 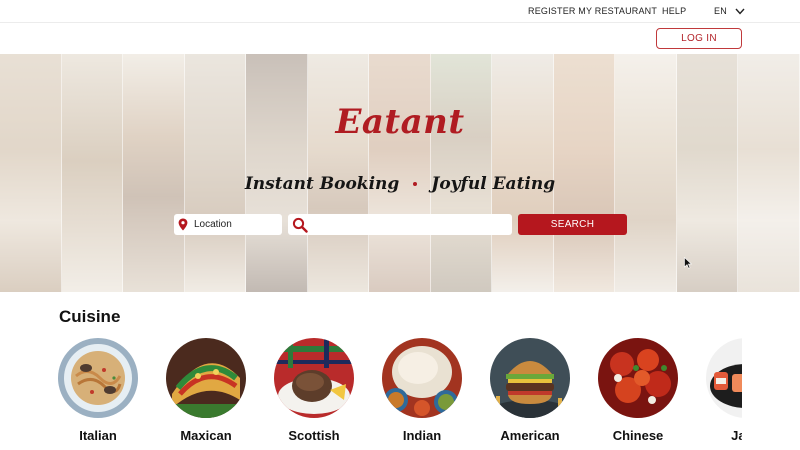 I want to click on cuisine-label: Italian, so click(x=98, y=435).